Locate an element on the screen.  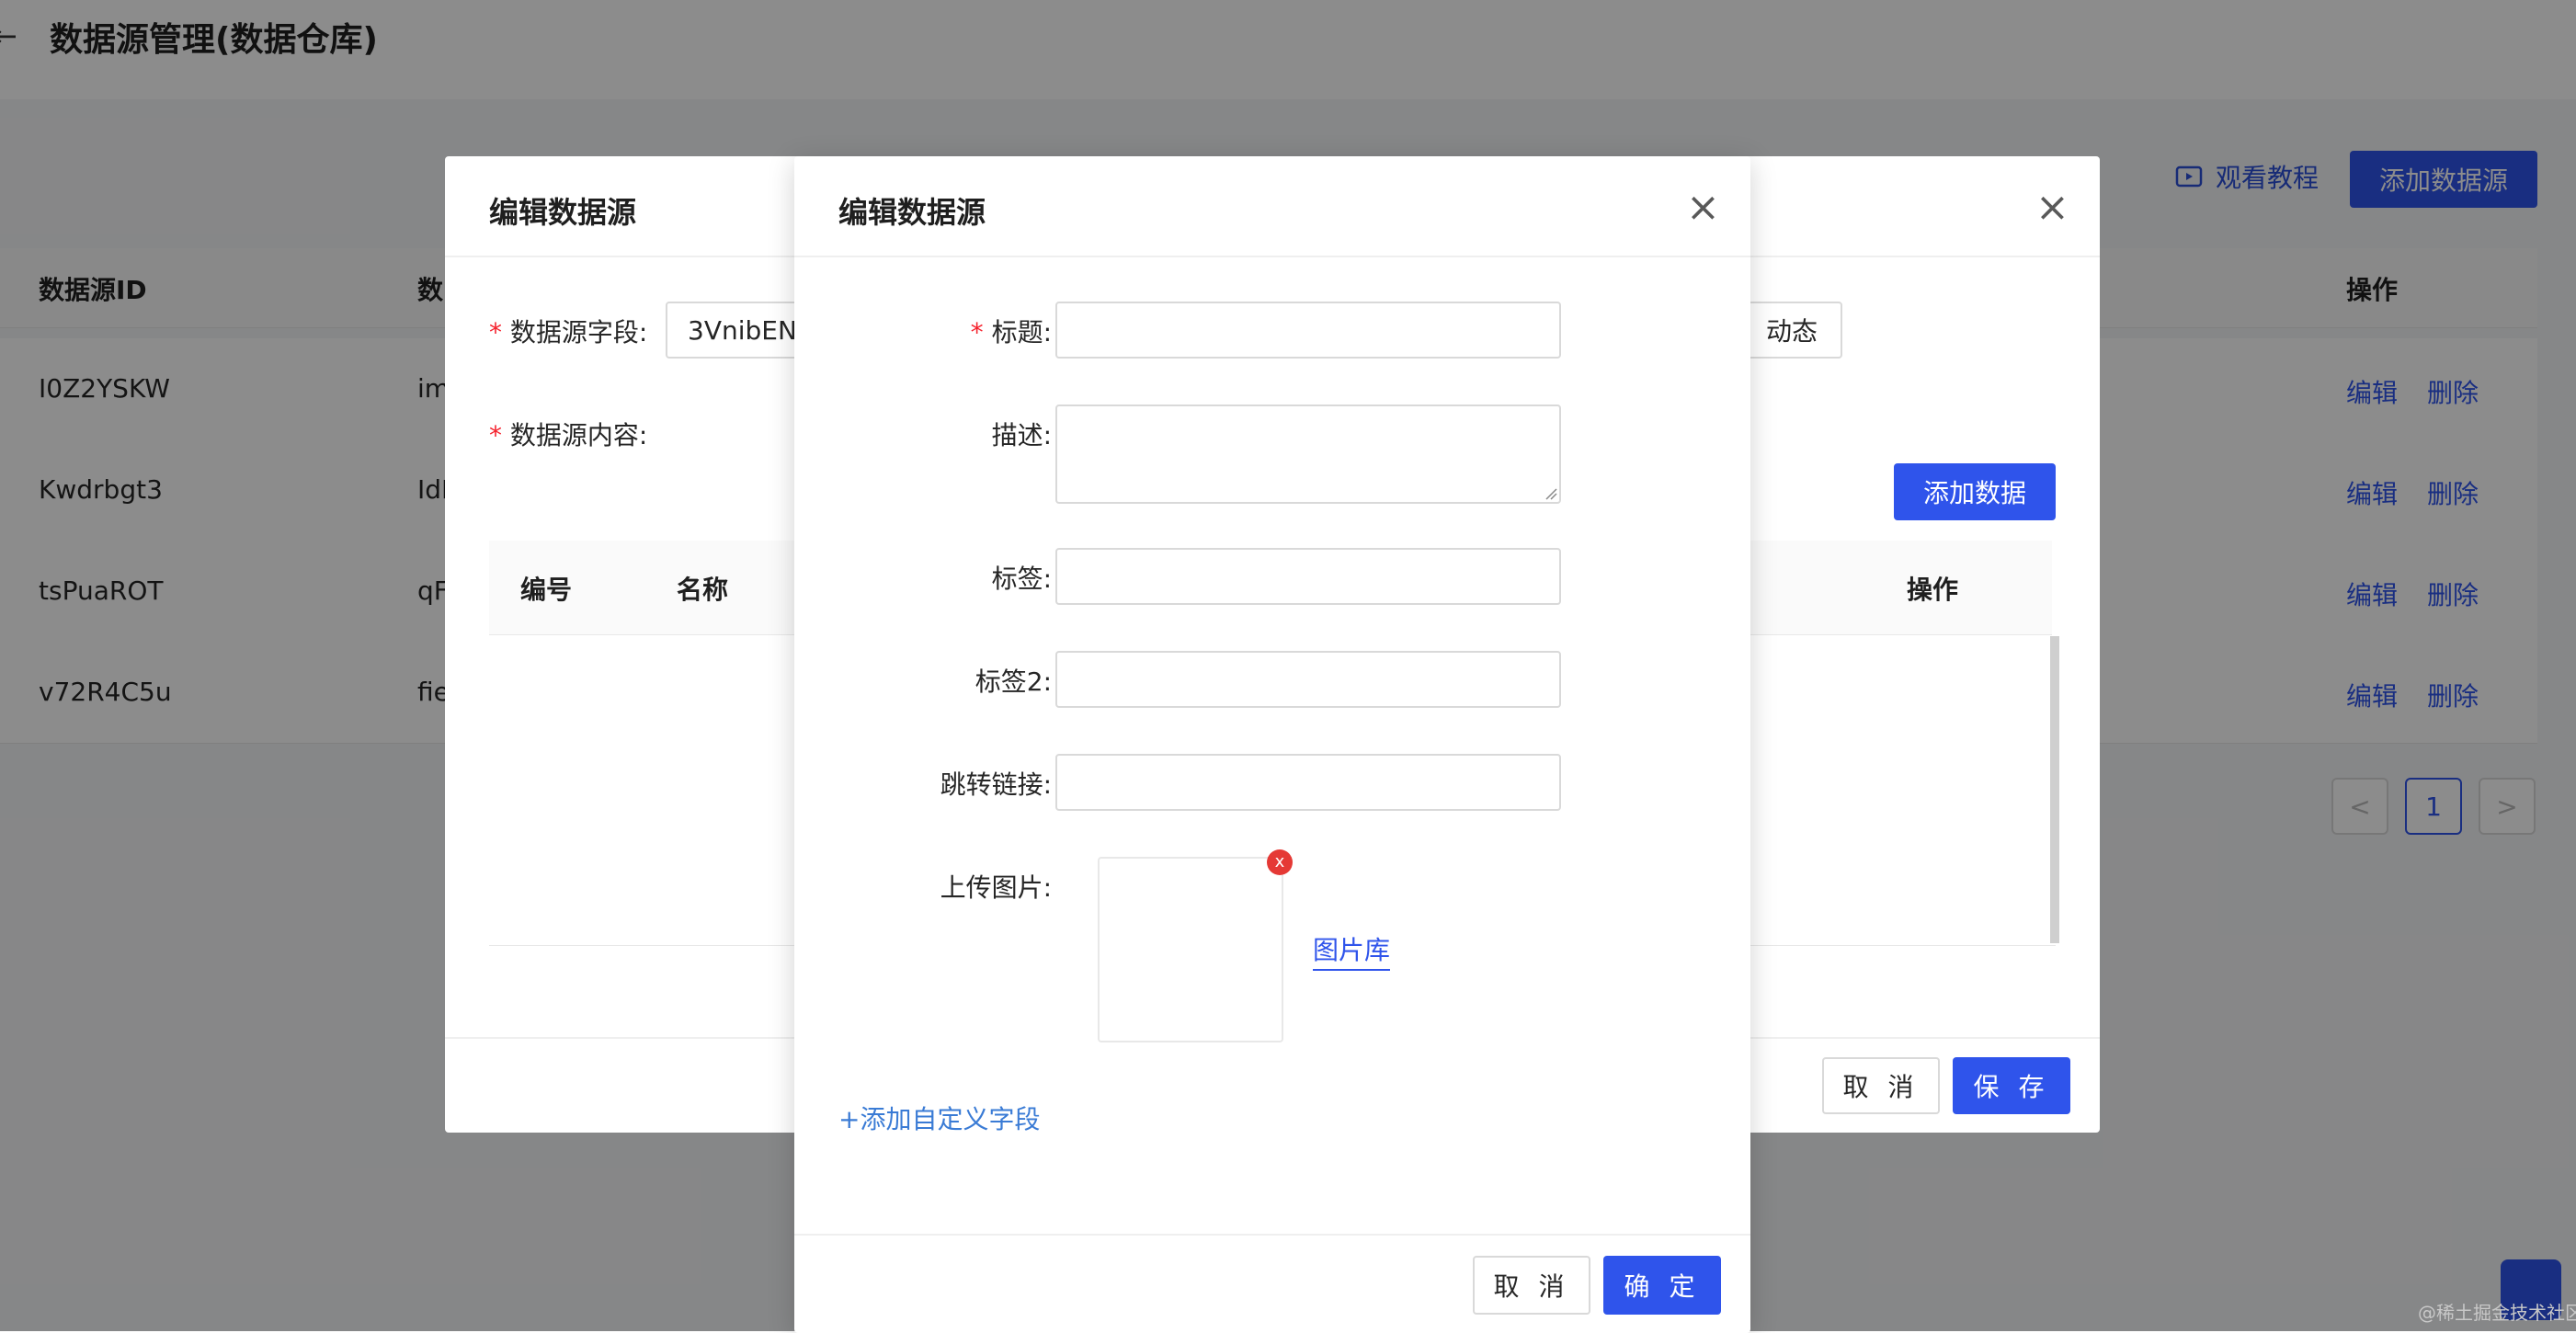
column-header-name: 名称 is located at coordinates (703, 590).